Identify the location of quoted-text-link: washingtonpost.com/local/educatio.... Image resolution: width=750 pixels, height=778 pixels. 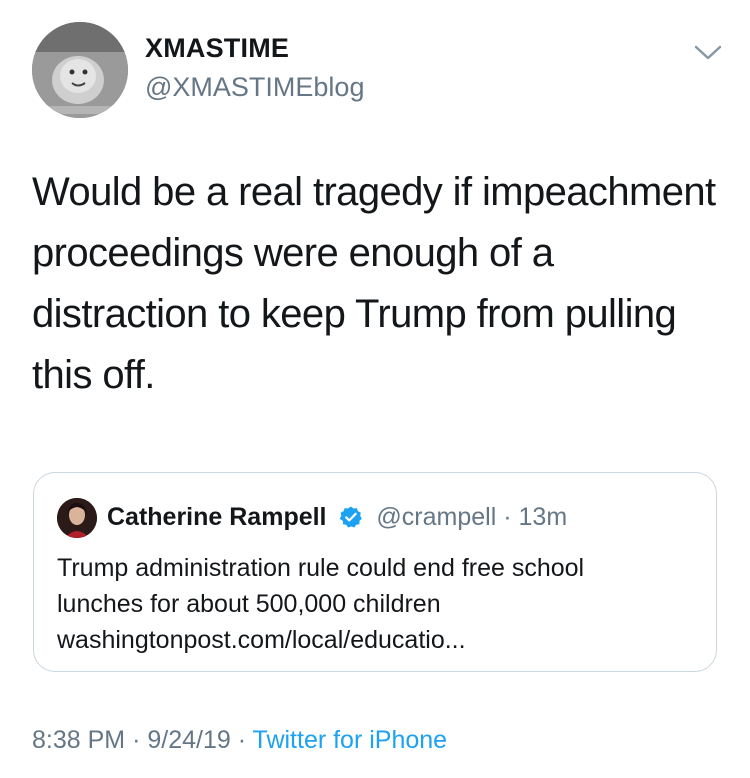
(377, 640).